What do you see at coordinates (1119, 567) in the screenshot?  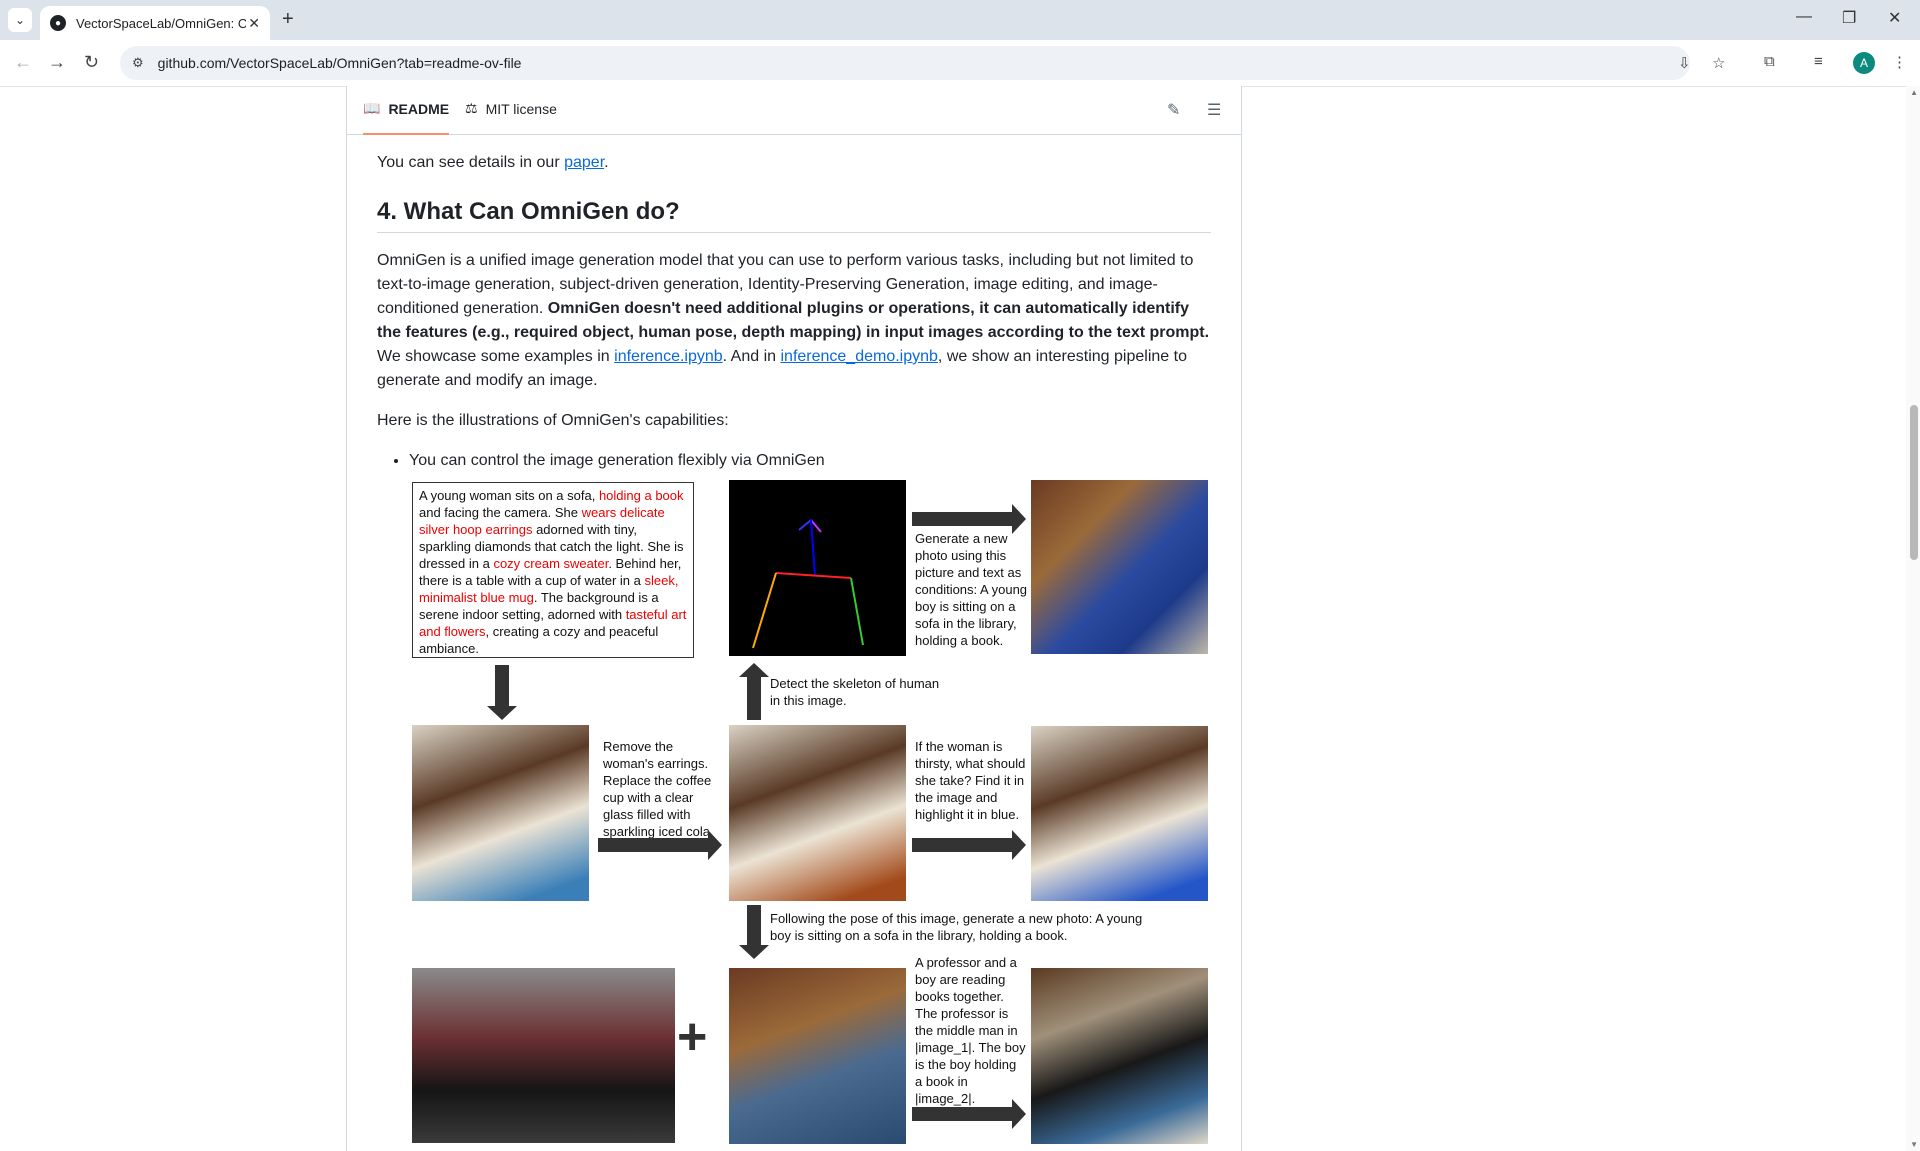 I see `boy-library-photo` at bounding box center [1119, 567].